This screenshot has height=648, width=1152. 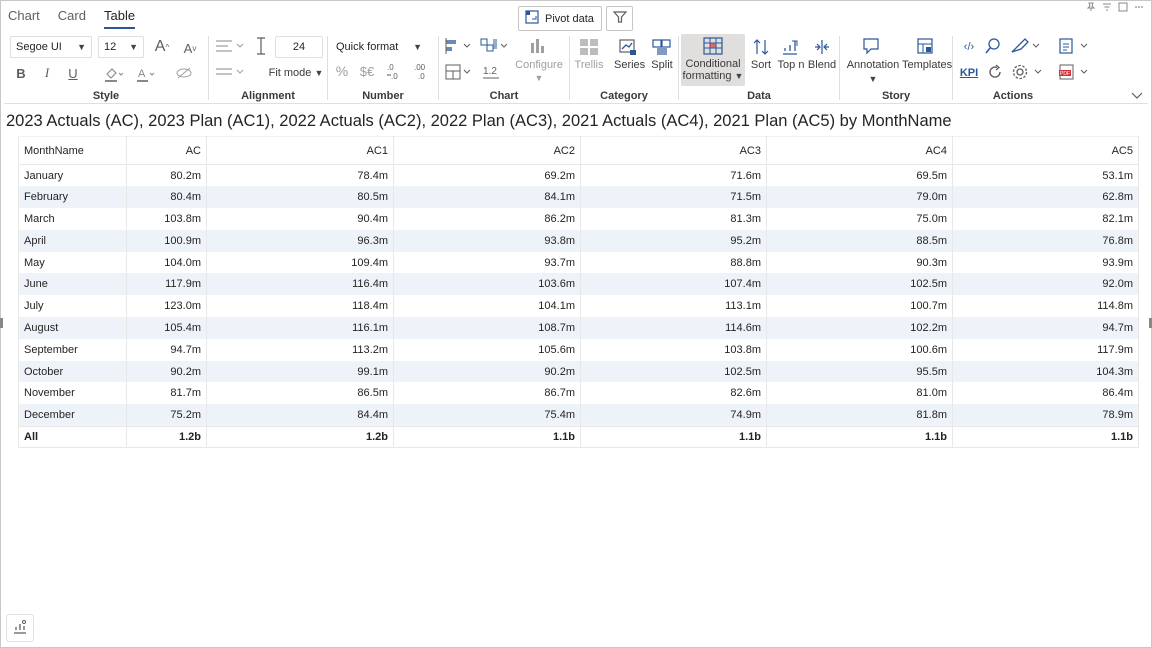 What do you see at coordinates (995, 72) in the screenshot?
I see `refresh-icon` at bounding box center [995, 72].